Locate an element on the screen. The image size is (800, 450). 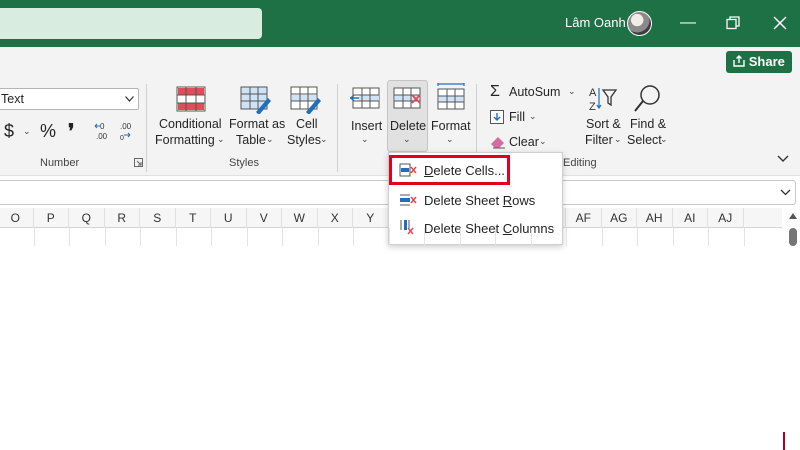
menu-item-label: Delete Sheet Columns is located at coordinates (489, 228).